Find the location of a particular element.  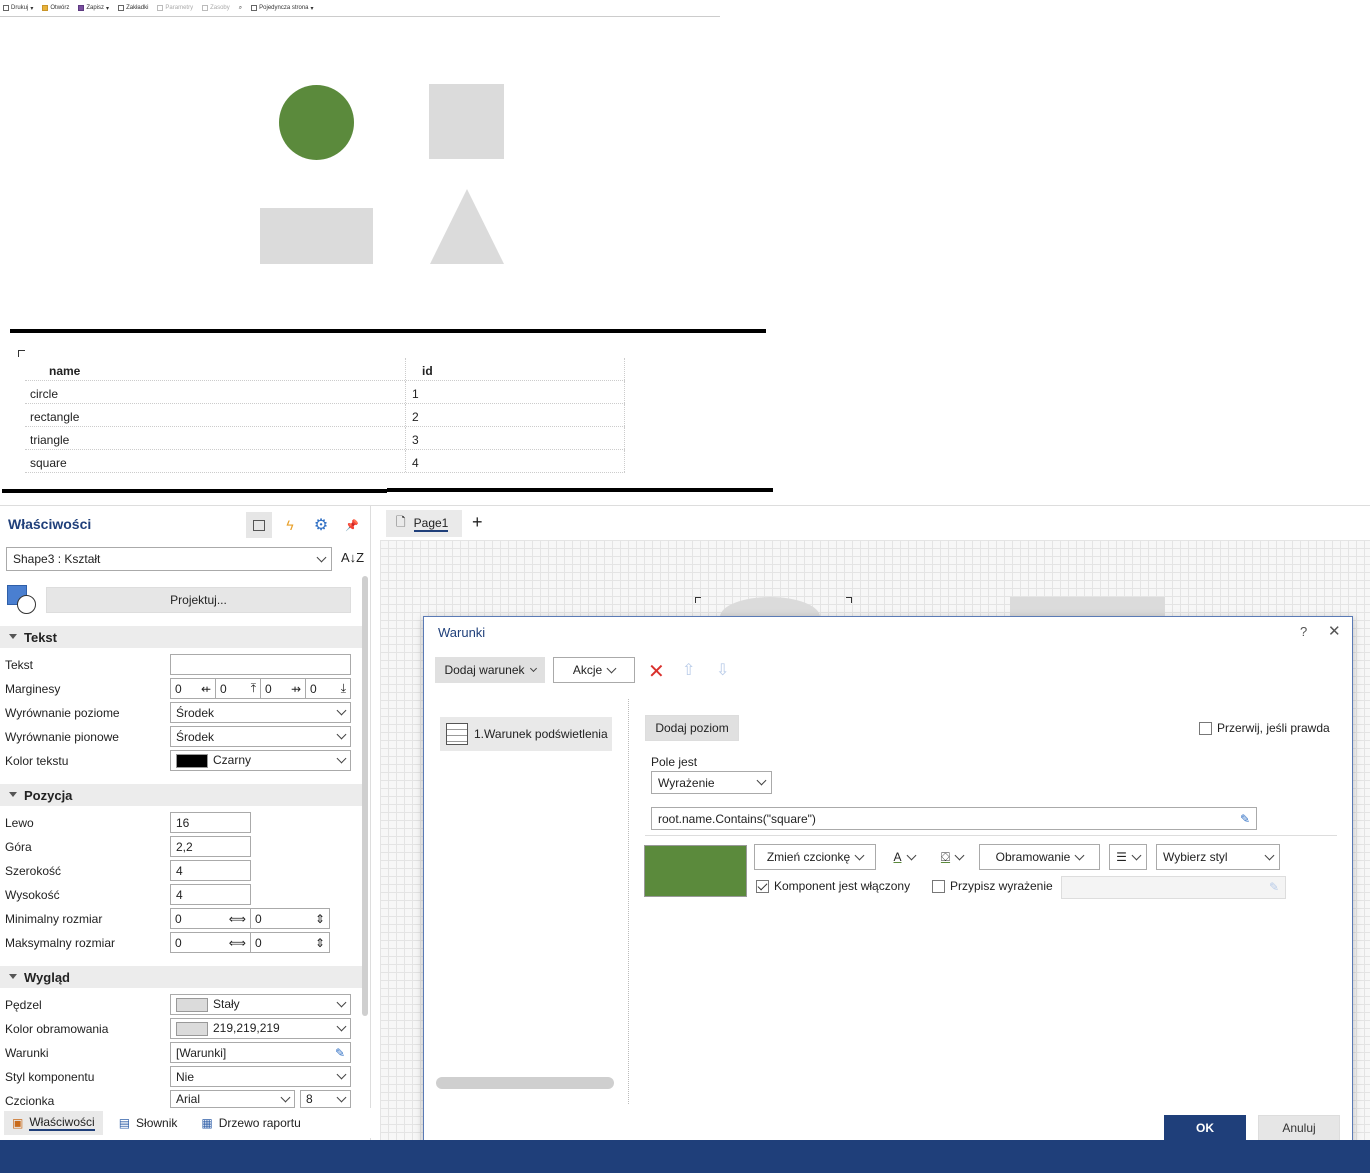

min-height-field: 0 ⇕ is located at coordinates (290, 918).